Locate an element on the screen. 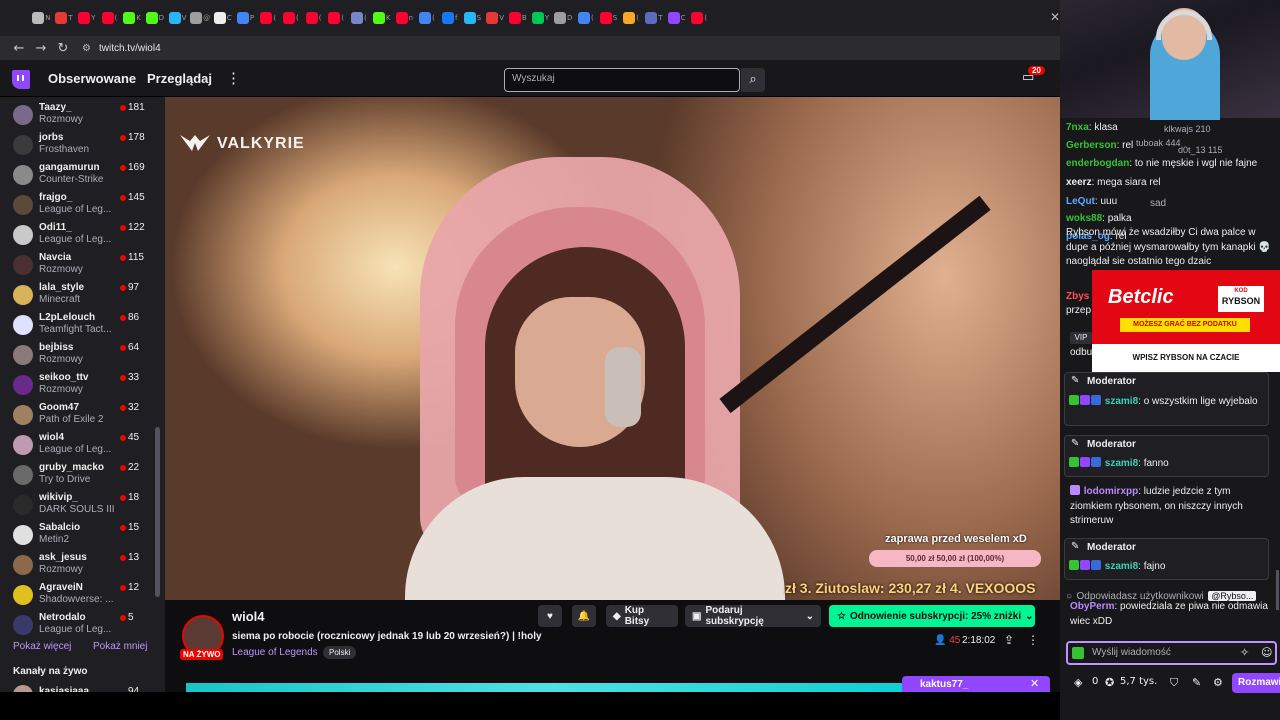 The height and width of the screenshot is (720, 1280). sidebar-channel: Taazy_ Rozmowy 181 is located at coordinates (80, 115).